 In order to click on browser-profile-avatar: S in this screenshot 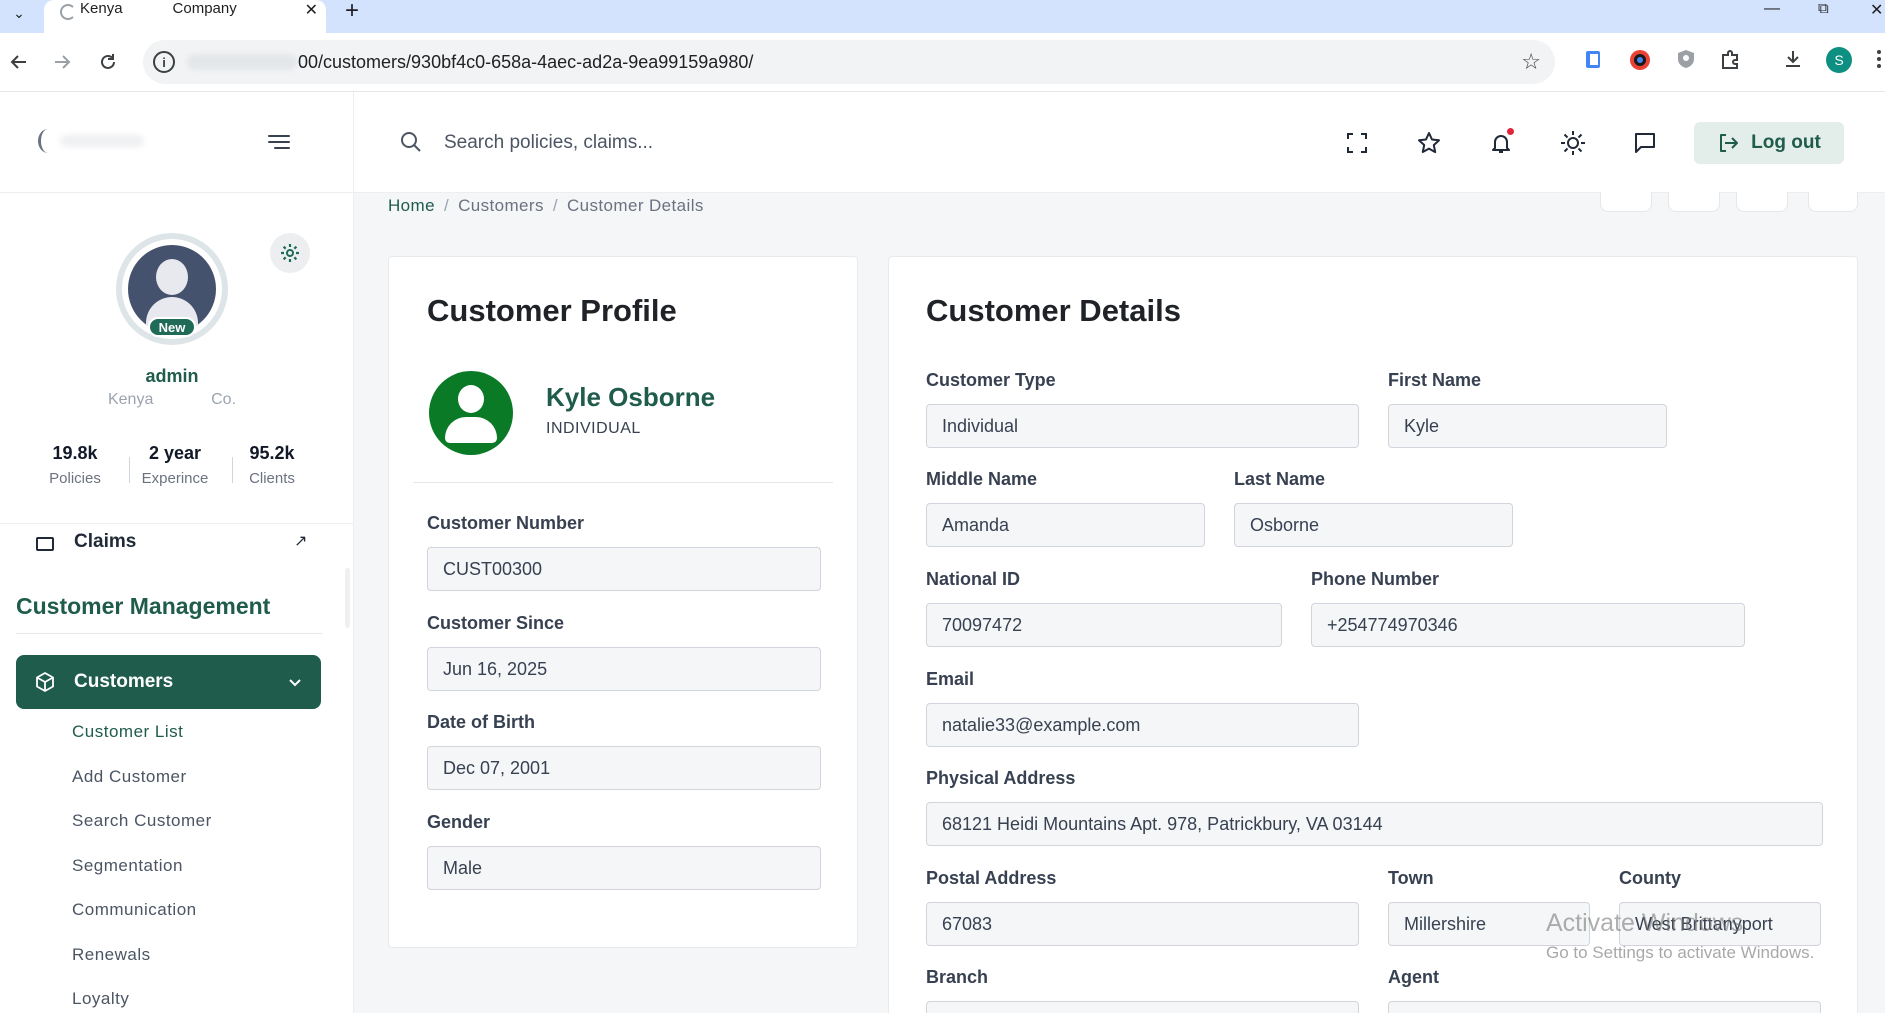, I will do `click(1839, 60)`.